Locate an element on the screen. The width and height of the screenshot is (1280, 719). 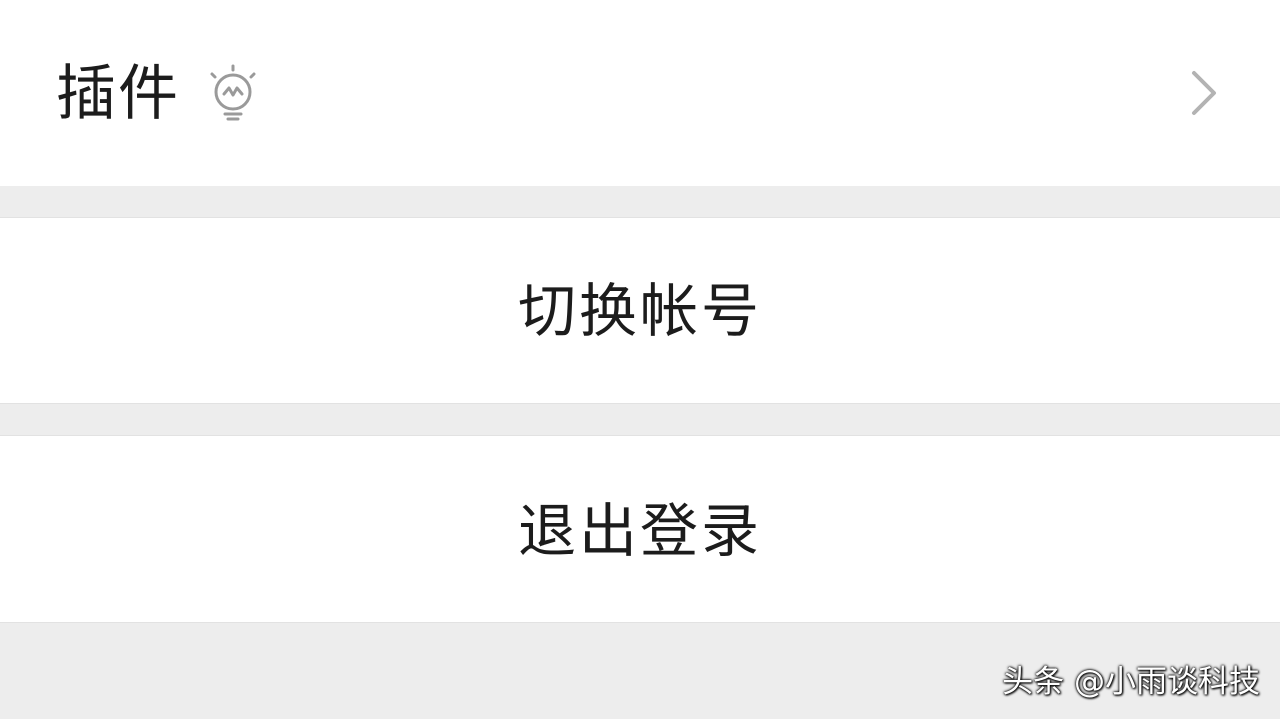
watermark-text: 头条 @小雨谈科技 is located at coordinates (1131, 682).